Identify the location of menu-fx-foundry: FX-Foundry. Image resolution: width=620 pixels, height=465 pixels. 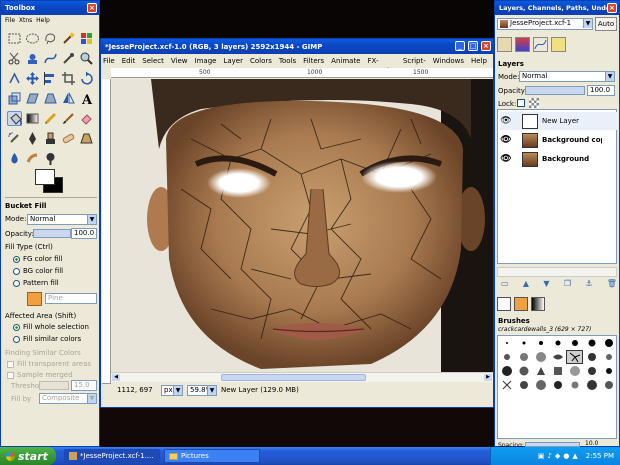
(382, 65).